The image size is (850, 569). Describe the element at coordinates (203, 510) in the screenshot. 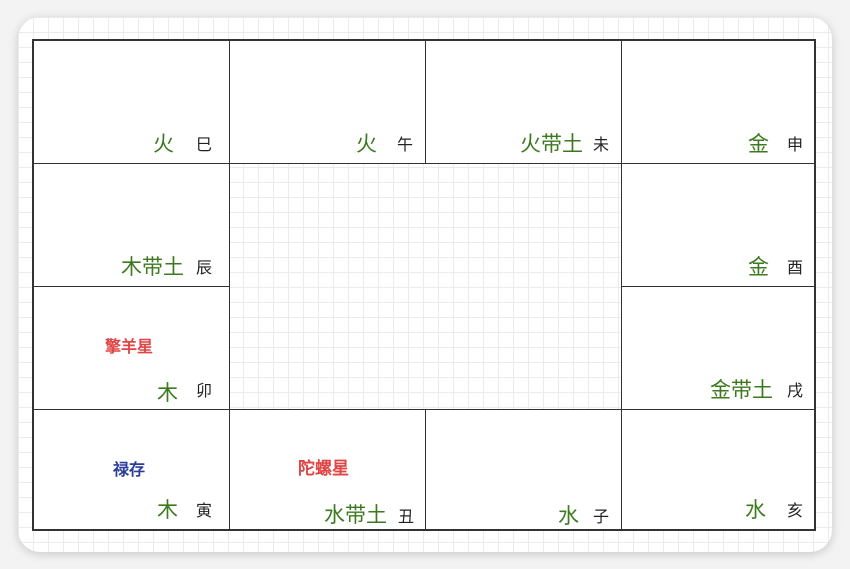

I see `branch-label: 寅` at that location.